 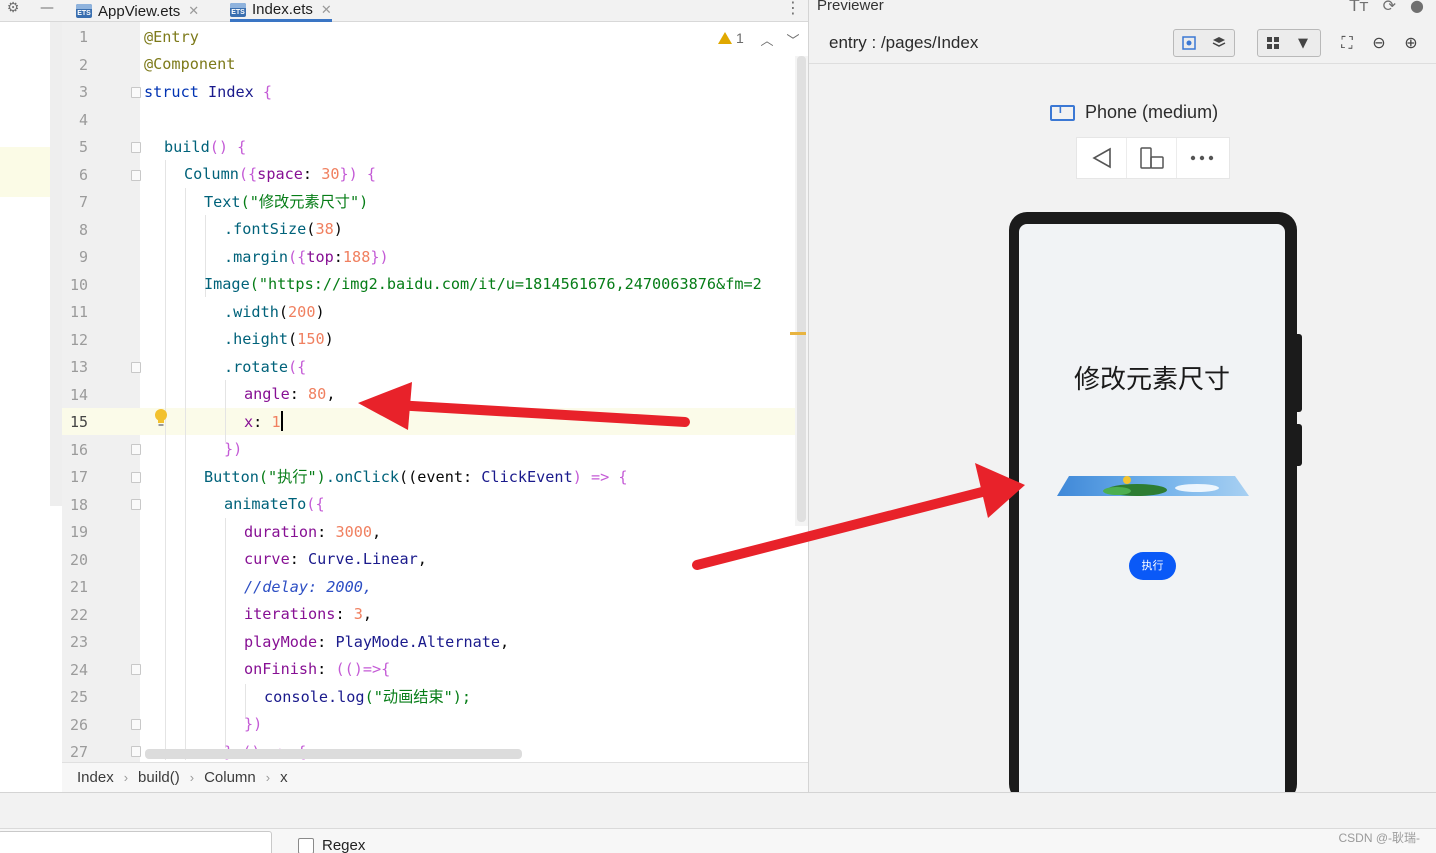 I want to click on minimize-icon: —, so click(x=47, y=11).